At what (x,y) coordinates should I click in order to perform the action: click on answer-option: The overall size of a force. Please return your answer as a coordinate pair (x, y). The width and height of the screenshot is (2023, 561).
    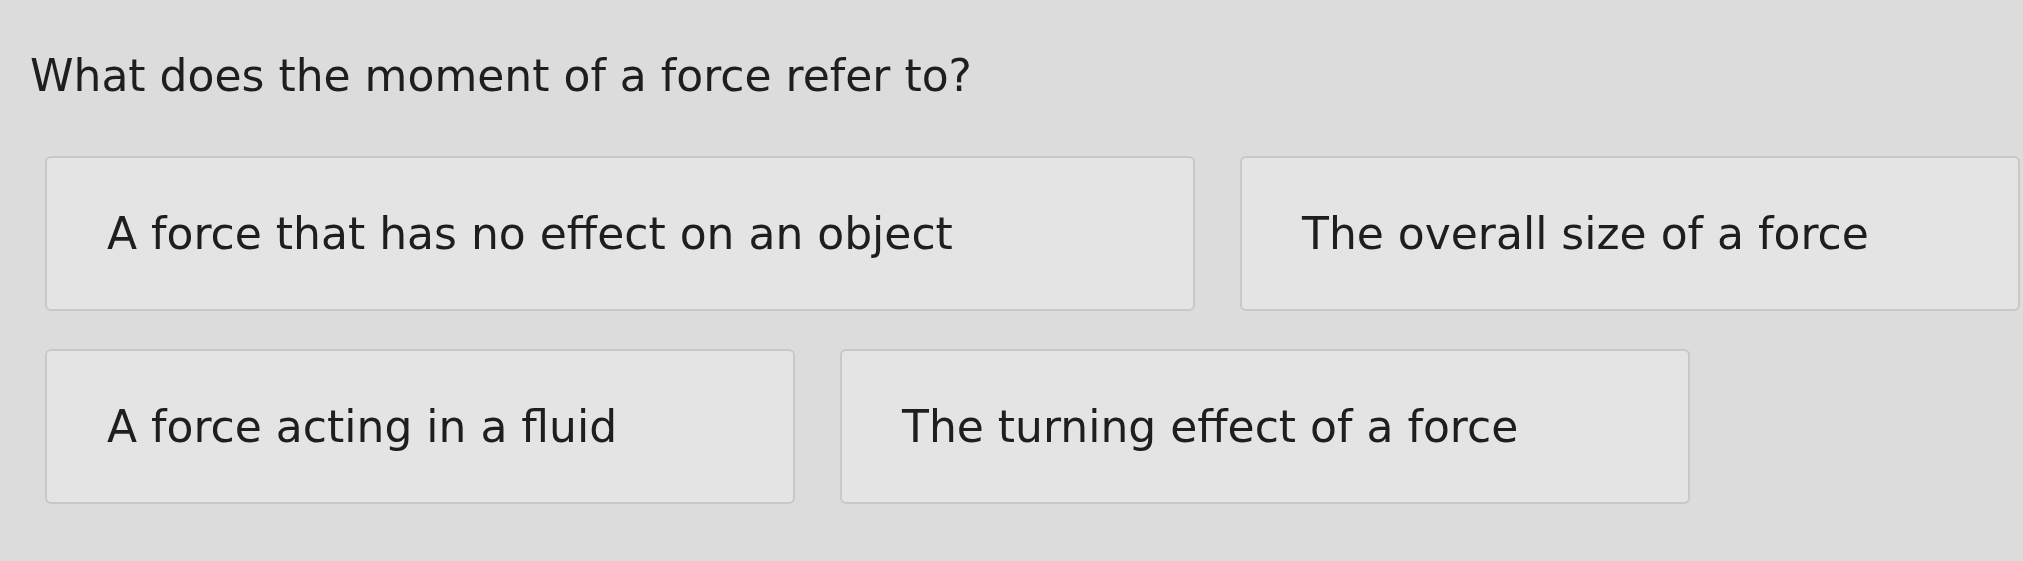
    Looking at the image, I should click on (1630, 233).